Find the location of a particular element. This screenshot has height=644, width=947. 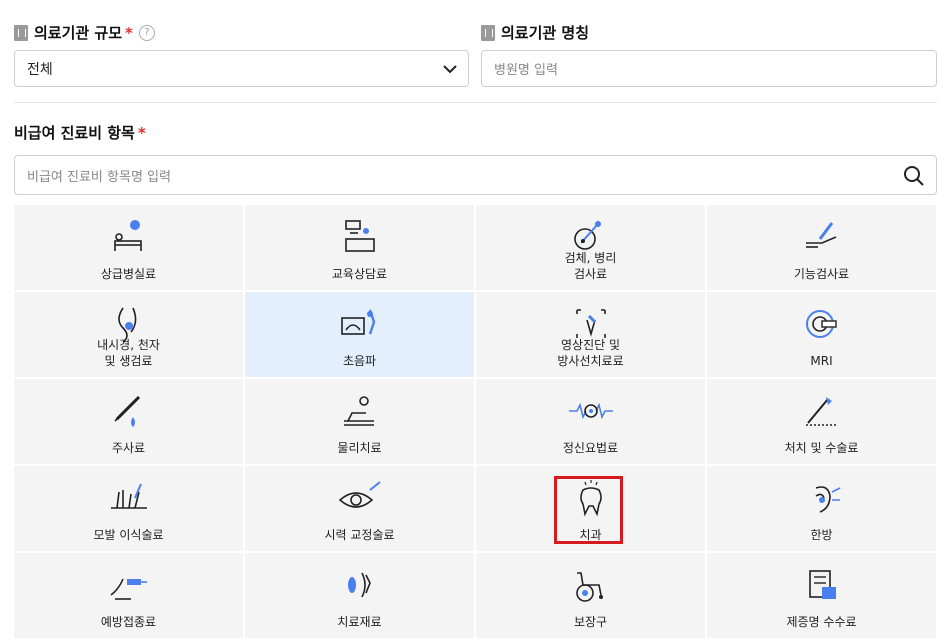

category-label: 처치 및 수술료 is located at coordinates (821, 448).